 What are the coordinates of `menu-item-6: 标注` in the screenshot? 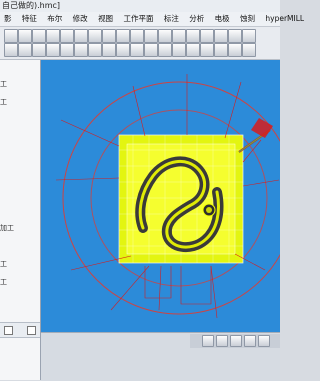 It's located at (171, 19).